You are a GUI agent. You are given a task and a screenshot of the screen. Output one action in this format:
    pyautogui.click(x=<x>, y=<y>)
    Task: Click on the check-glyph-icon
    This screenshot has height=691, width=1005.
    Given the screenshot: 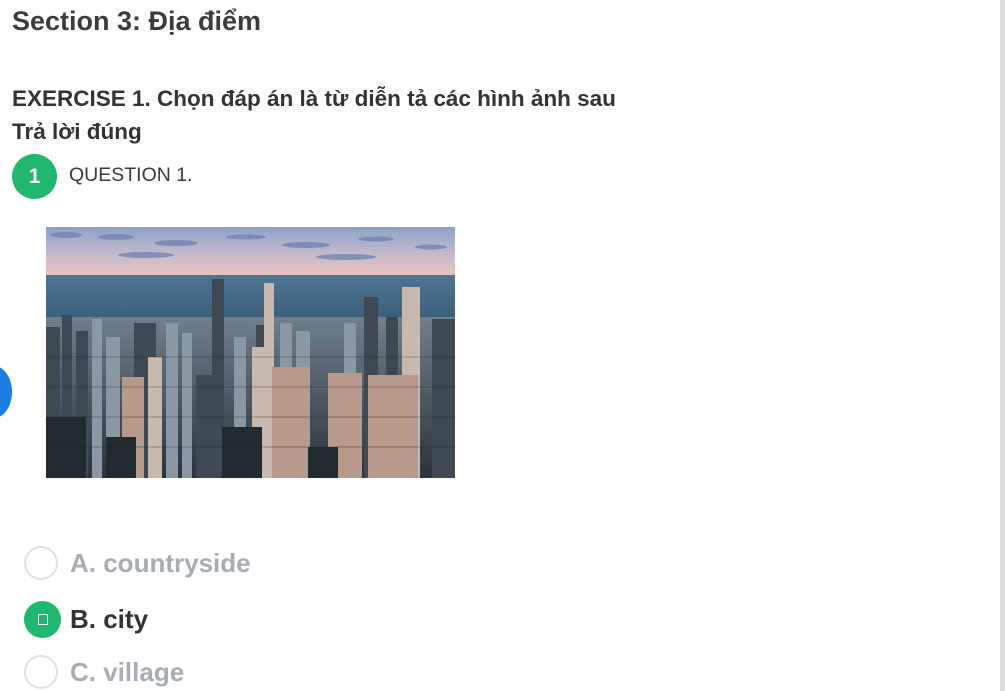 What is the action you would take?
    pyautogui.click(x=42, y=619)
    